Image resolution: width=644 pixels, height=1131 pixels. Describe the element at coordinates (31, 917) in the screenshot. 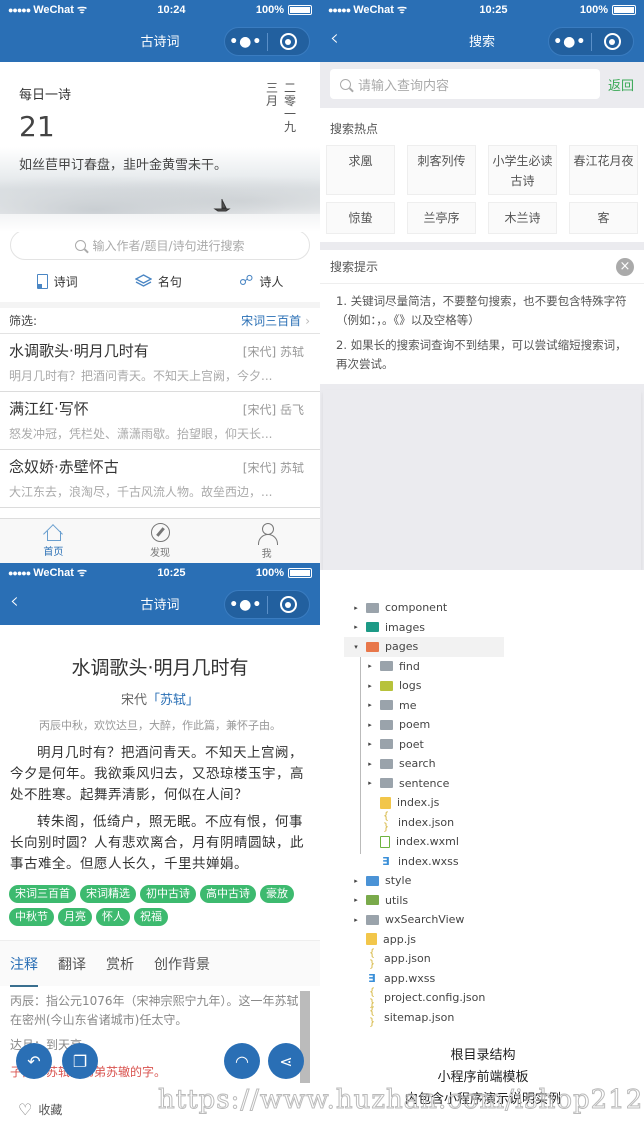

I see `tag: 中秋节` at that location.